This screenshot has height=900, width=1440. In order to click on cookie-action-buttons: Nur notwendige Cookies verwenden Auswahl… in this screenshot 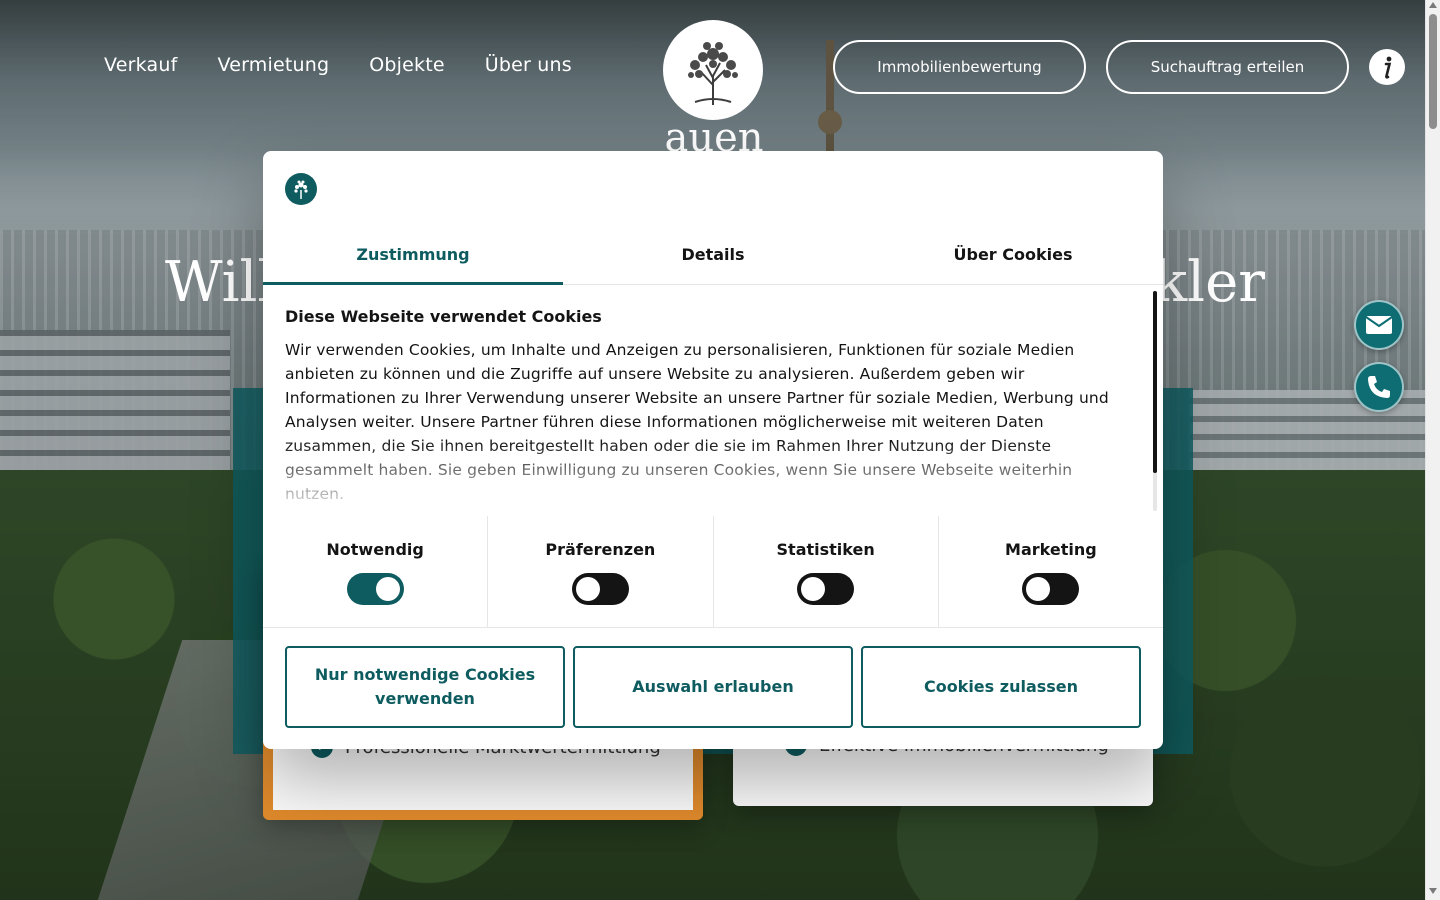, I will do `click(713, 687)`.